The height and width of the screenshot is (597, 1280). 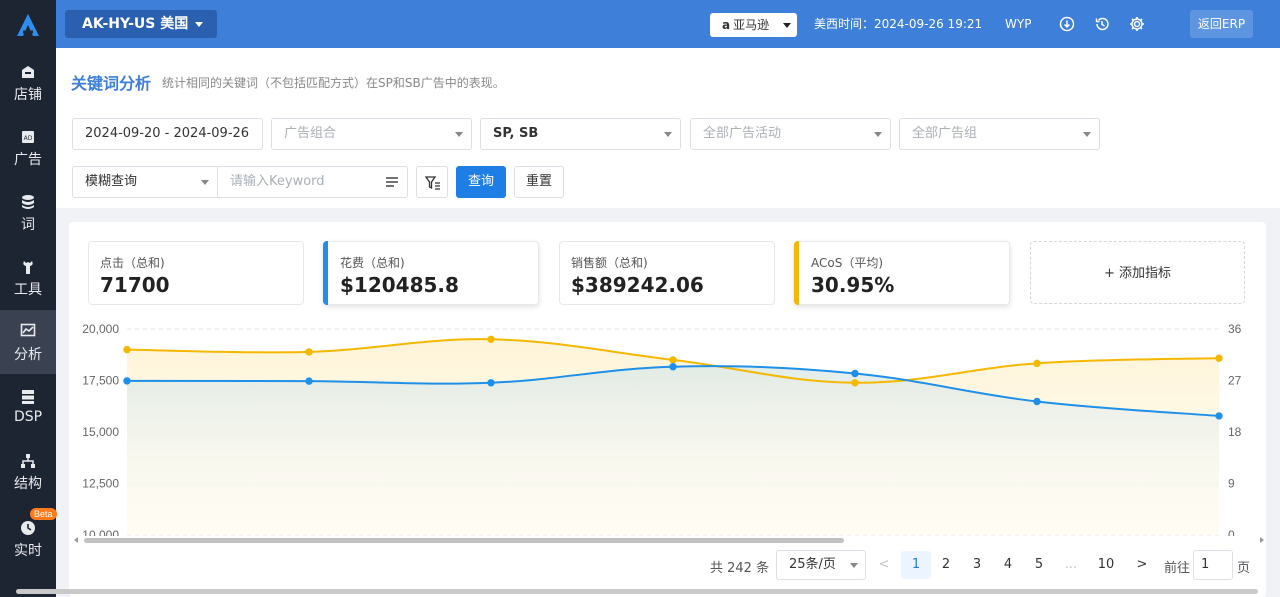 I want to click on sidebar-item-label: 实时, so click(x=28, y=551).